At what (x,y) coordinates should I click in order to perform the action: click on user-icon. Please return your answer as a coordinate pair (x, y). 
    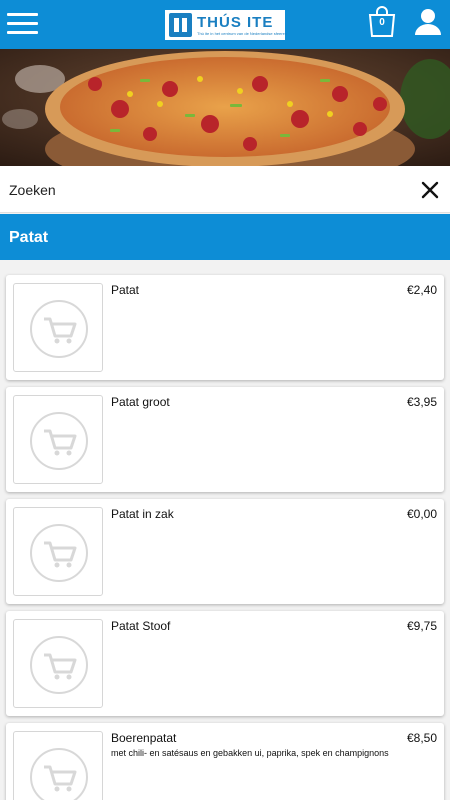
    Looking at the image, I should click on (428, 22).